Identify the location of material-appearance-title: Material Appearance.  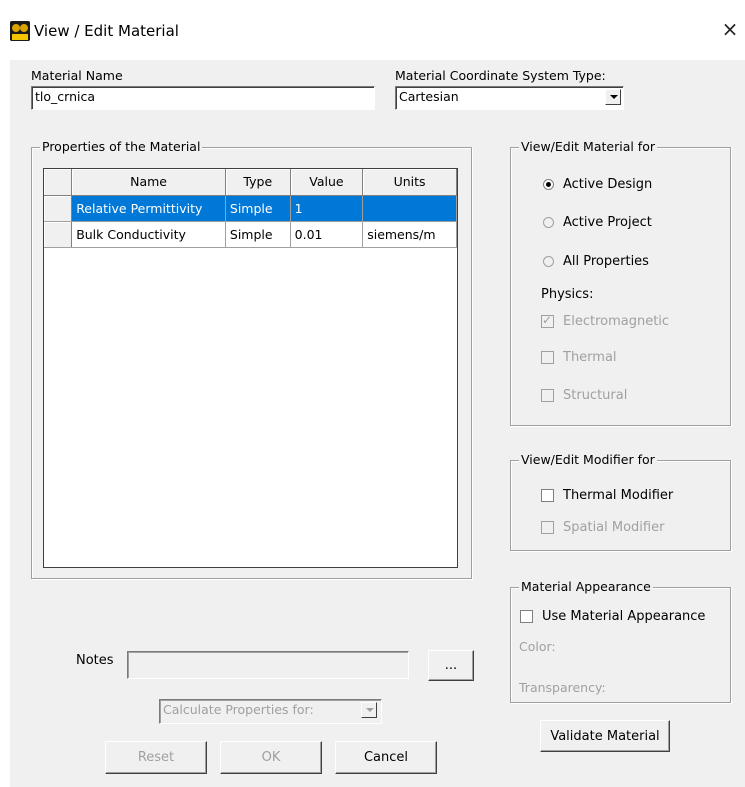
(586, 586).